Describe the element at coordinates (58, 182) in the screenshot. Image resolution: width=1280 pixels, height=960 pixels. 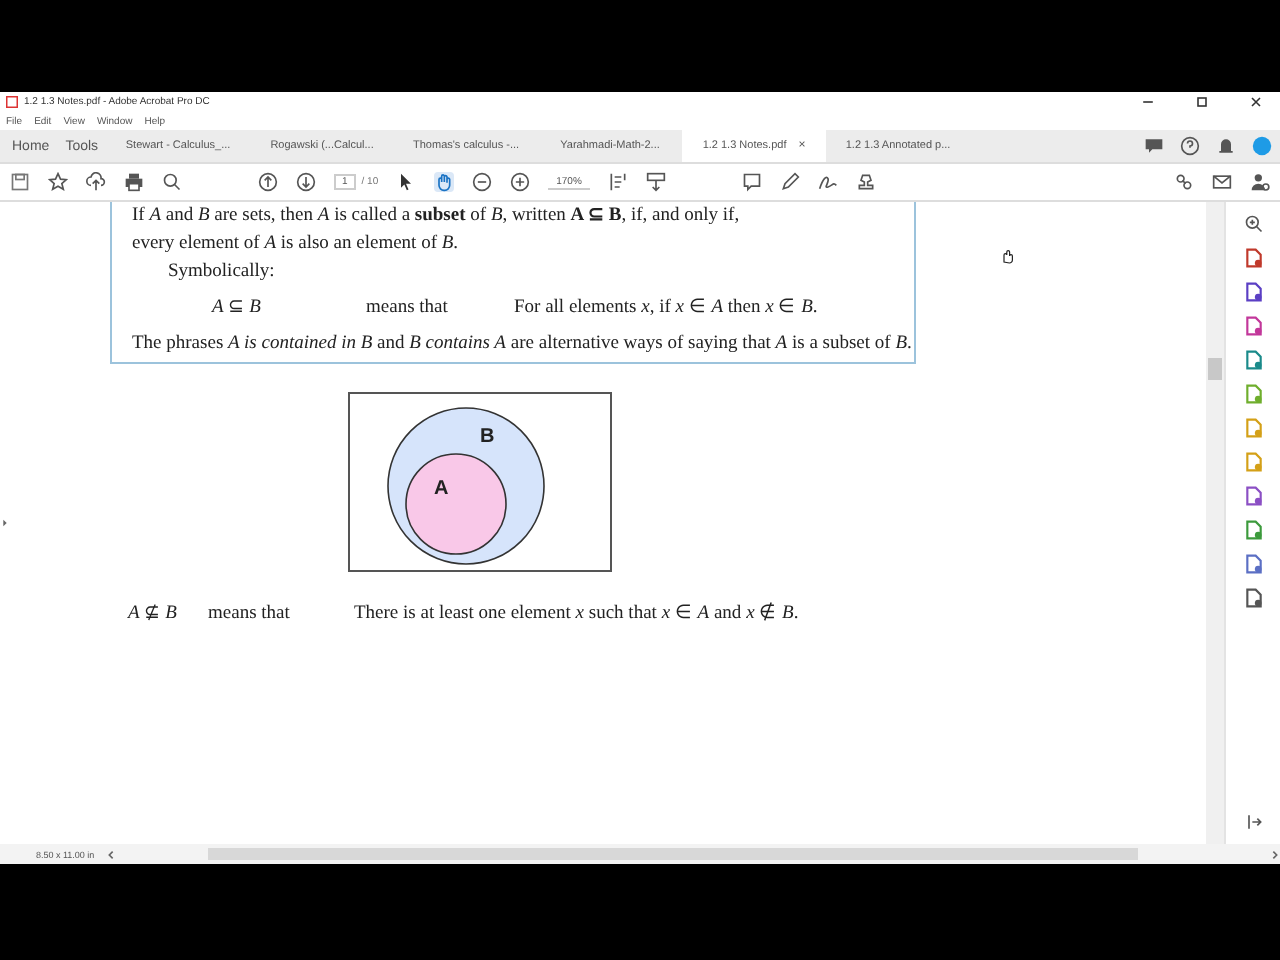
I see `star-icon` at that location.